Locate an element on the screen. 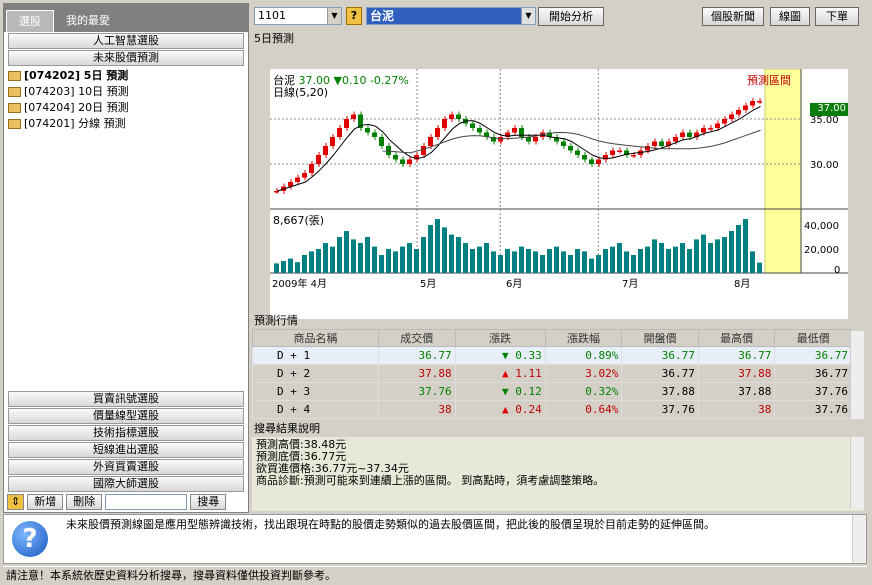 The height and width of the screenshot is (585, 872). row-open: 37.76 is located at coordinates (660, 409).